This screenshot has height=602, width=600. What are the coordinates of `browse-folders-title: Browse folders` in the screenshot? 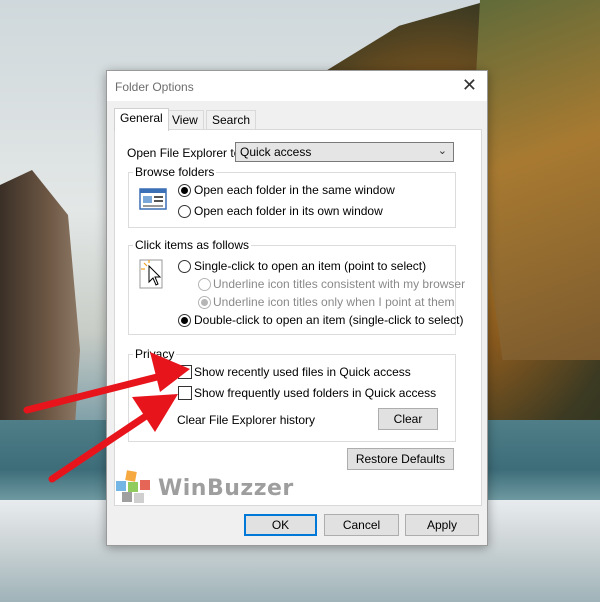 It's located at (175, 172).